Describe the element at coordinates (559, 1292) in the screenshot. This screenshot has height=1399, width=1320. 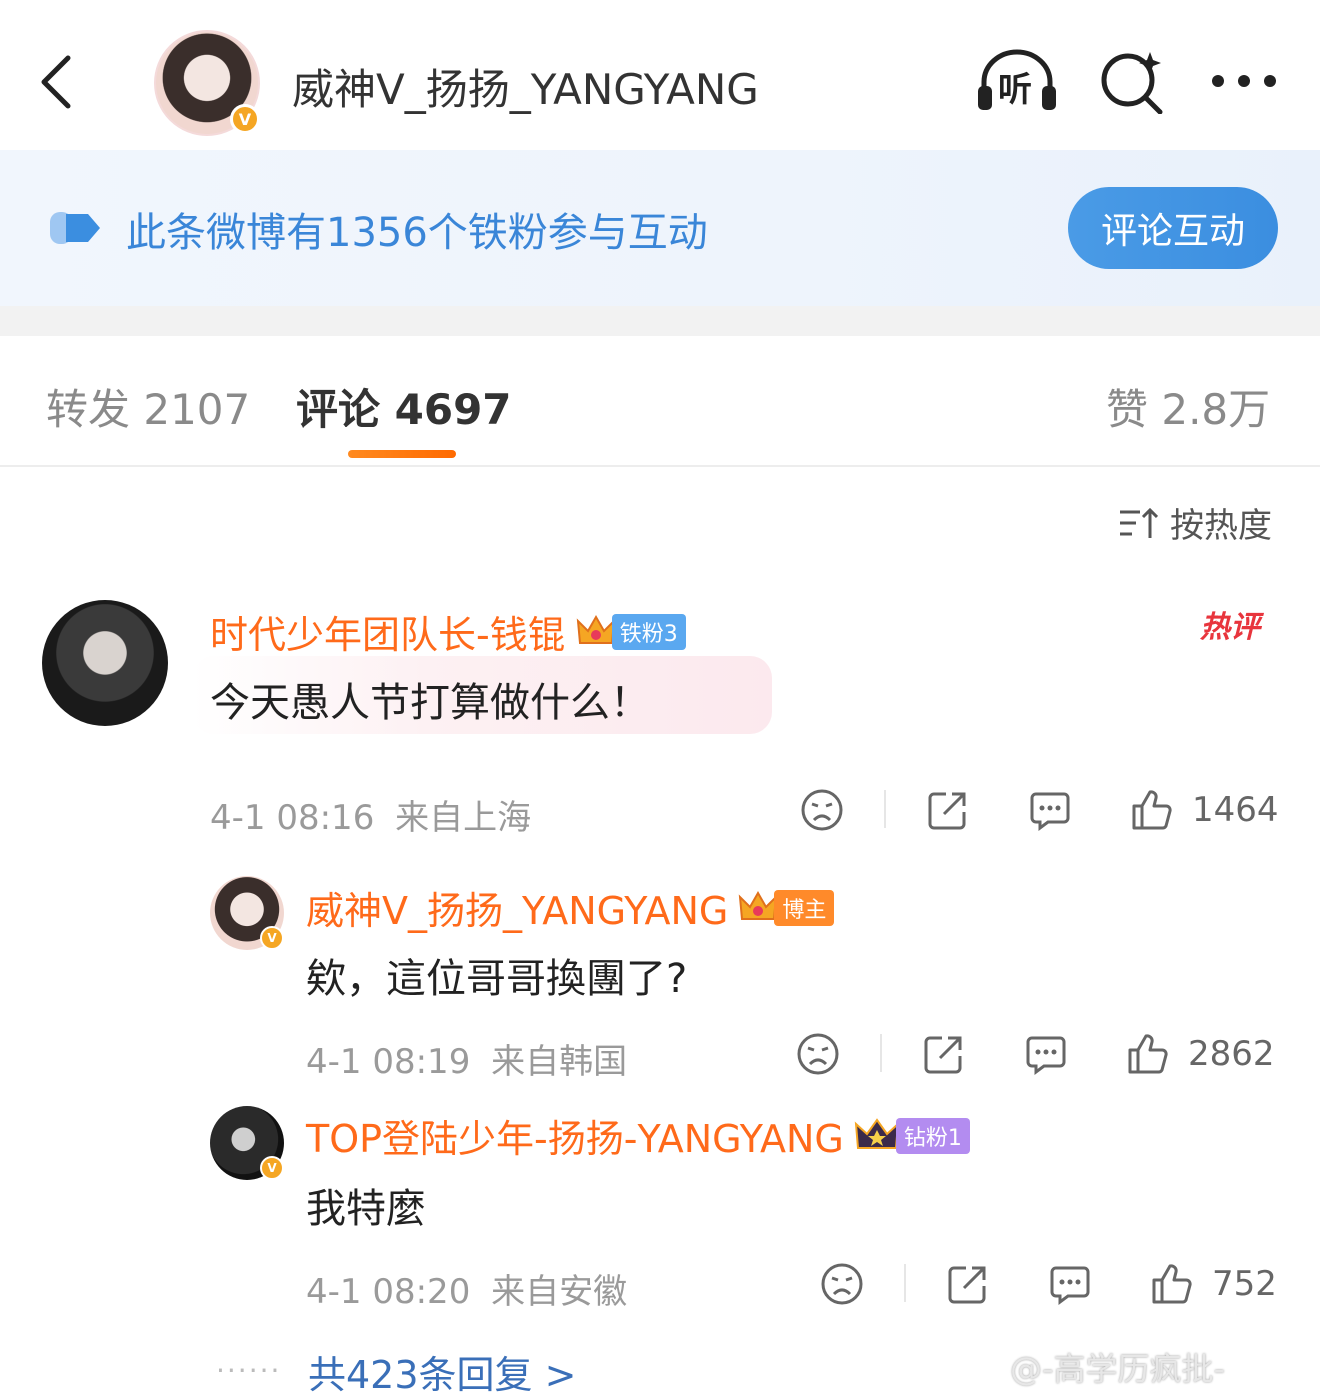
I see `reply-location: 来自安徽` at that location.